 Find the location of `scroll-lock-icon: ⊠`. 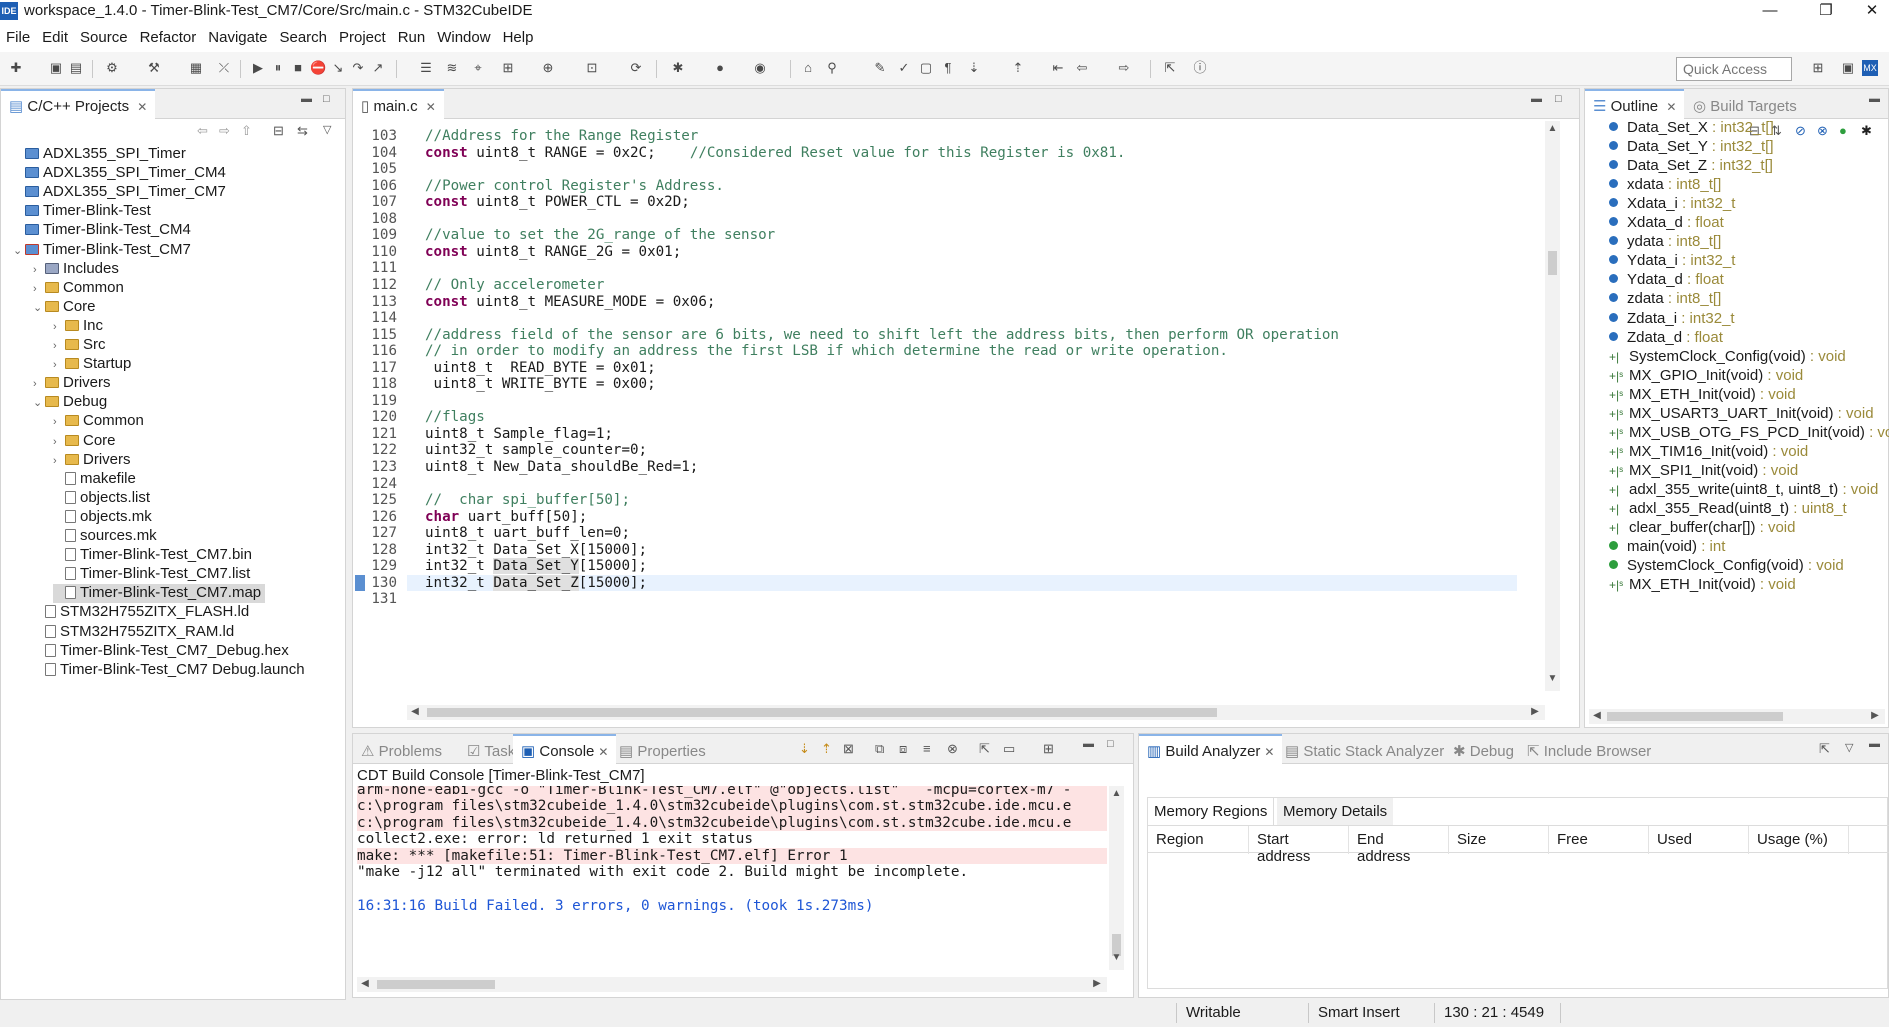

scroll-lock-icon: ⊠ is located at coordinates (848, 749).